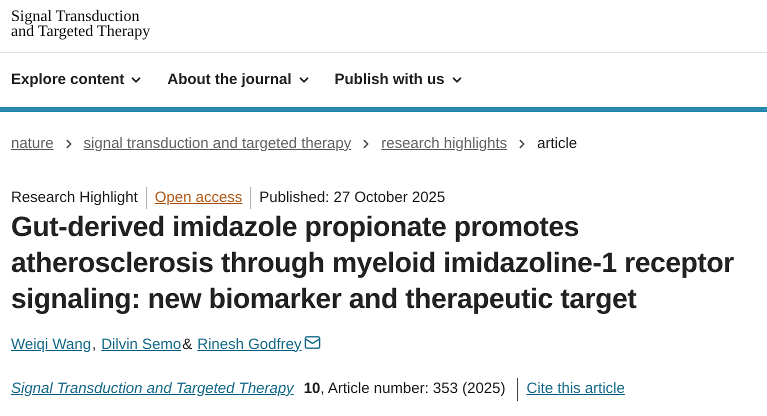 This screenshot has height=416, width=767. I want to click on open-access-link: Open access, so click(199, 197).